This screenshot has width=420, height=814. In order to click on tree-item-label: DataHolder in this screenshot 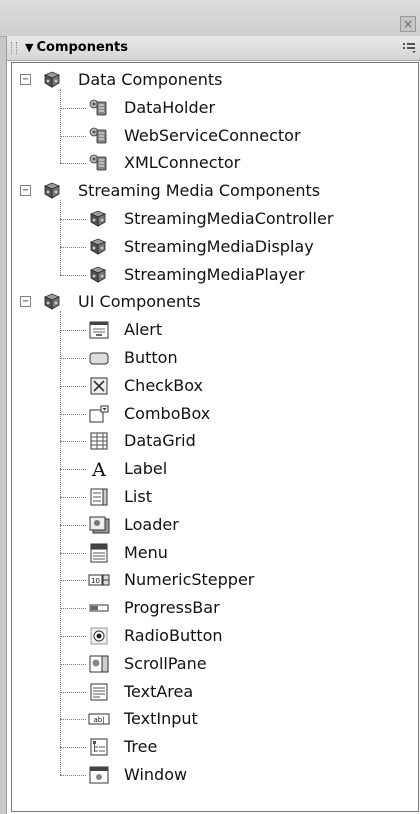, I will do `click(170, 107)`.